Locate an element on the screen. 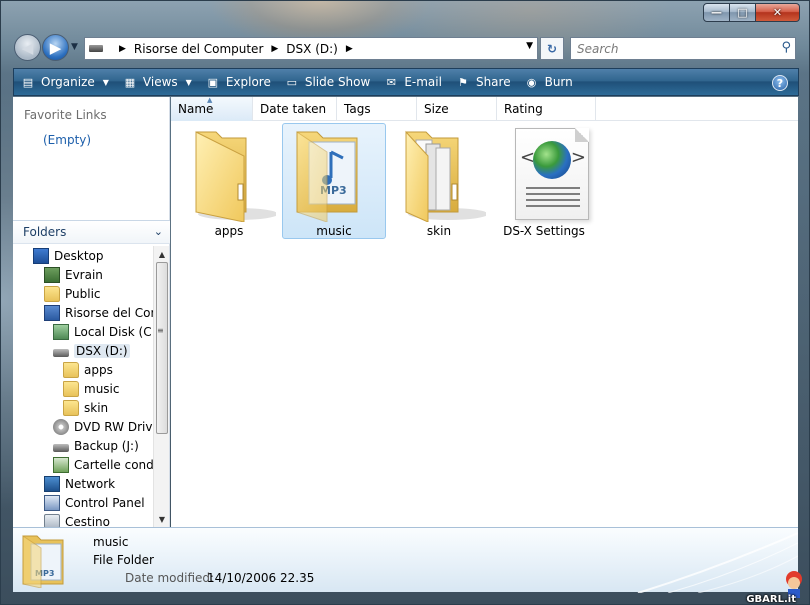 The image size is (810, 605). decorative-swoosh is located at coordinates (717, 562).